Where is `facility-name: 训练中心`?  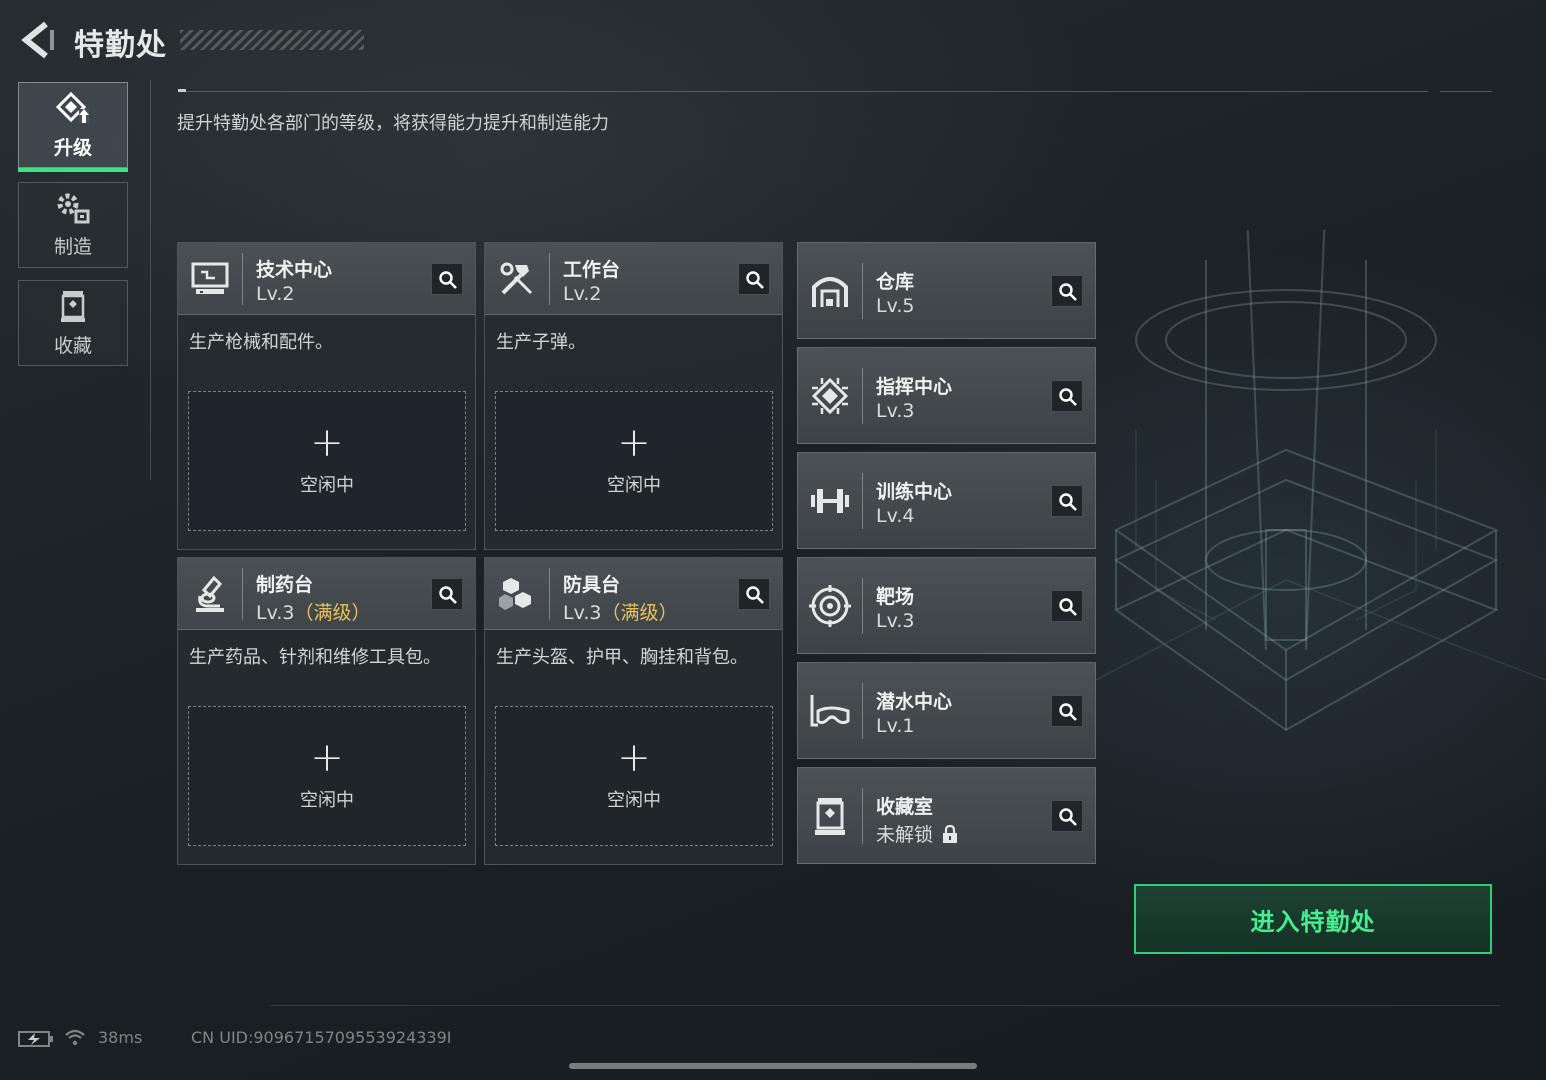
facility-name: 训练中心 is located at coordinates (914, 492).